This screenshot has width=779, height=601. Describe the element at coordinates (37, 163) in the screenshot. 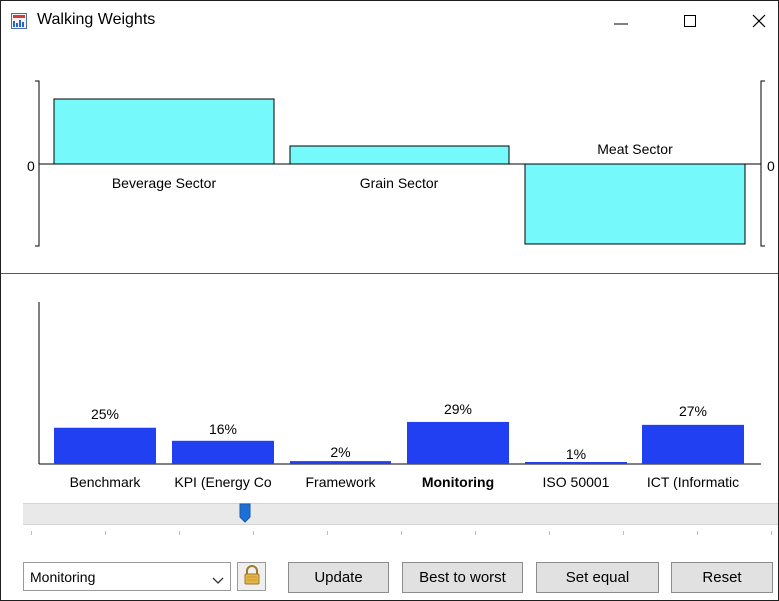

I see `left-axis` at that location.